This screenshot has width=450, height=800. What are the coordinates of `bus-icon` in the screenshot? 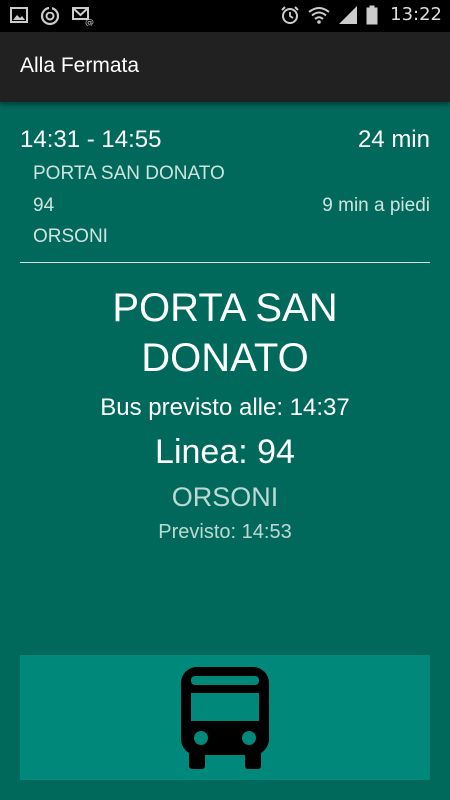 It's located at (225, 717).